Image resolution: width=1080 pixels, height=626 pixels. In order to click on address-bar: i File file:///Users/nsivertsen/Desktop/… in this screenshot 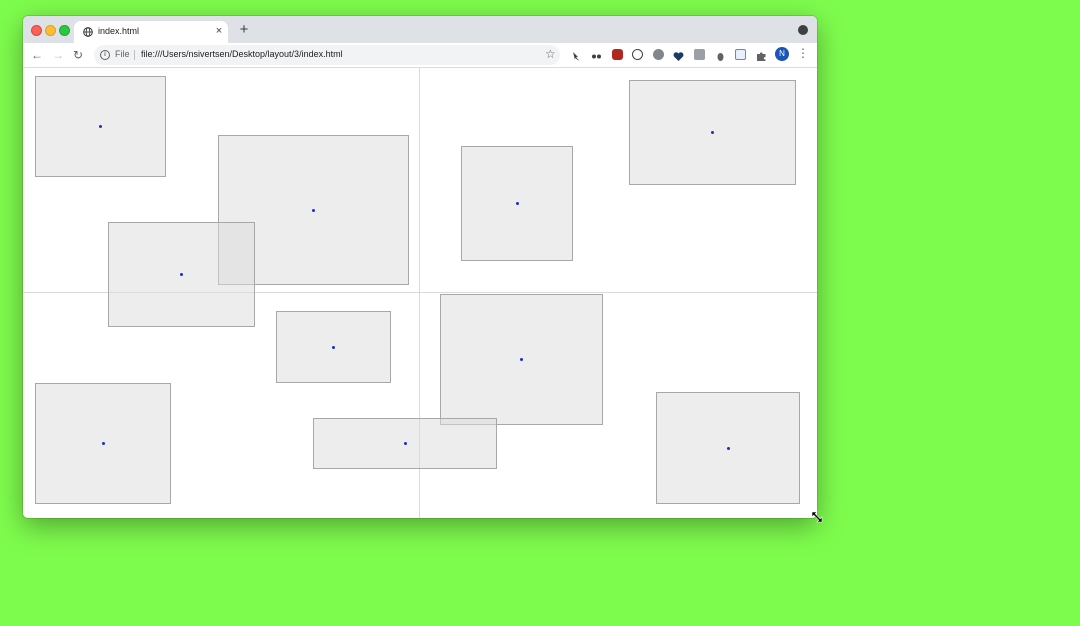, I will do `click(327, 55)`.